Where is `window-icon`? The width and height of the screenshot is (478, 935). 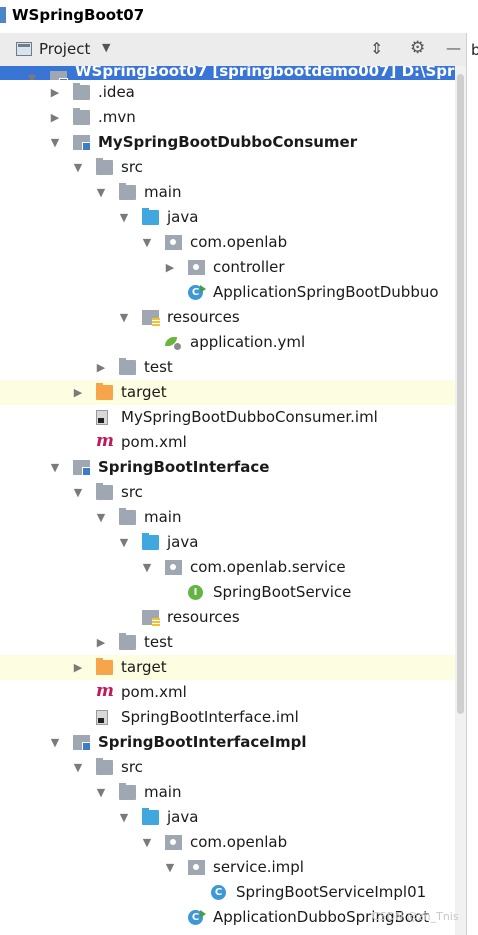
window-icon is located at coordinates (3, 15).